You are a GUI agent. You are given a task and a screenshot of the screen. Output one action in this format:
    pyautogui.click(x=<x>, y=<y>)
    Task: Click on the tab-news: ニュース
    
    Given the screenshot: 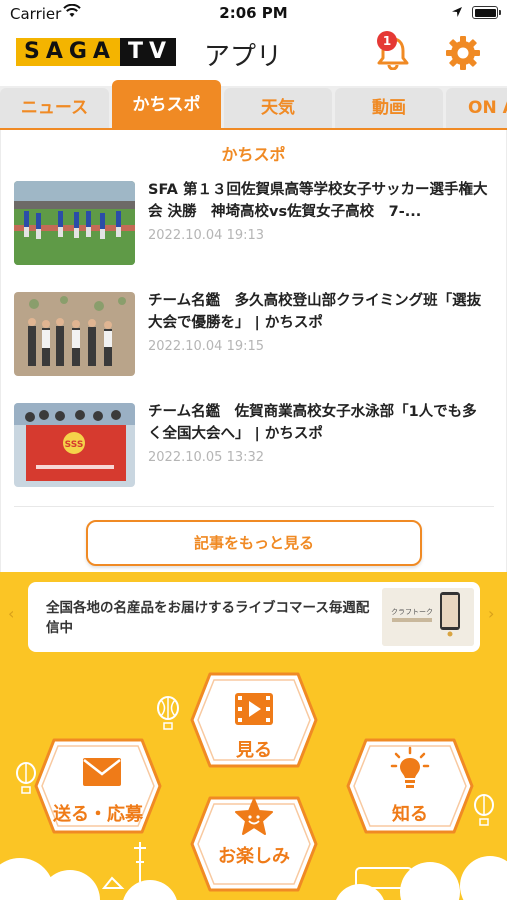 What is the action you would take?
    pyautogui.click(x=54, y=108)
    